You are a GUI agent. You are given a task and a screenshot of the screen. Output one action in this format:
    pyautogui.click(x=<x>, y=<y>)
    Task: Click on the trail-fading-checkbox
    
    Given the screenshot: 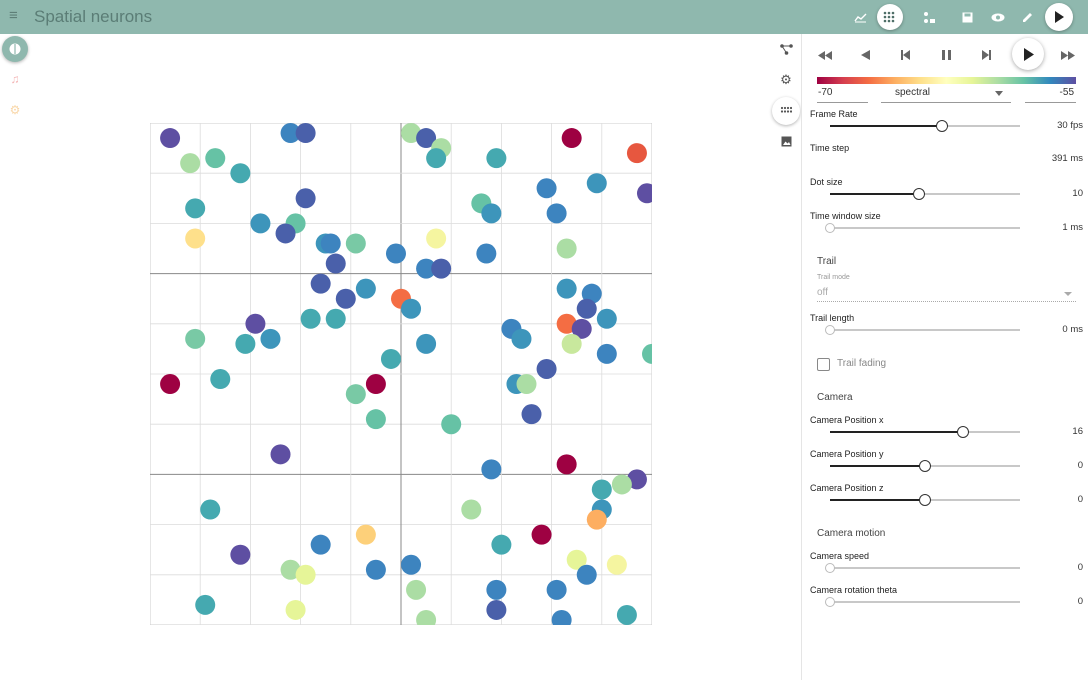 What is the action you would take?
    pyautogui.click(x=823, y=364)
    